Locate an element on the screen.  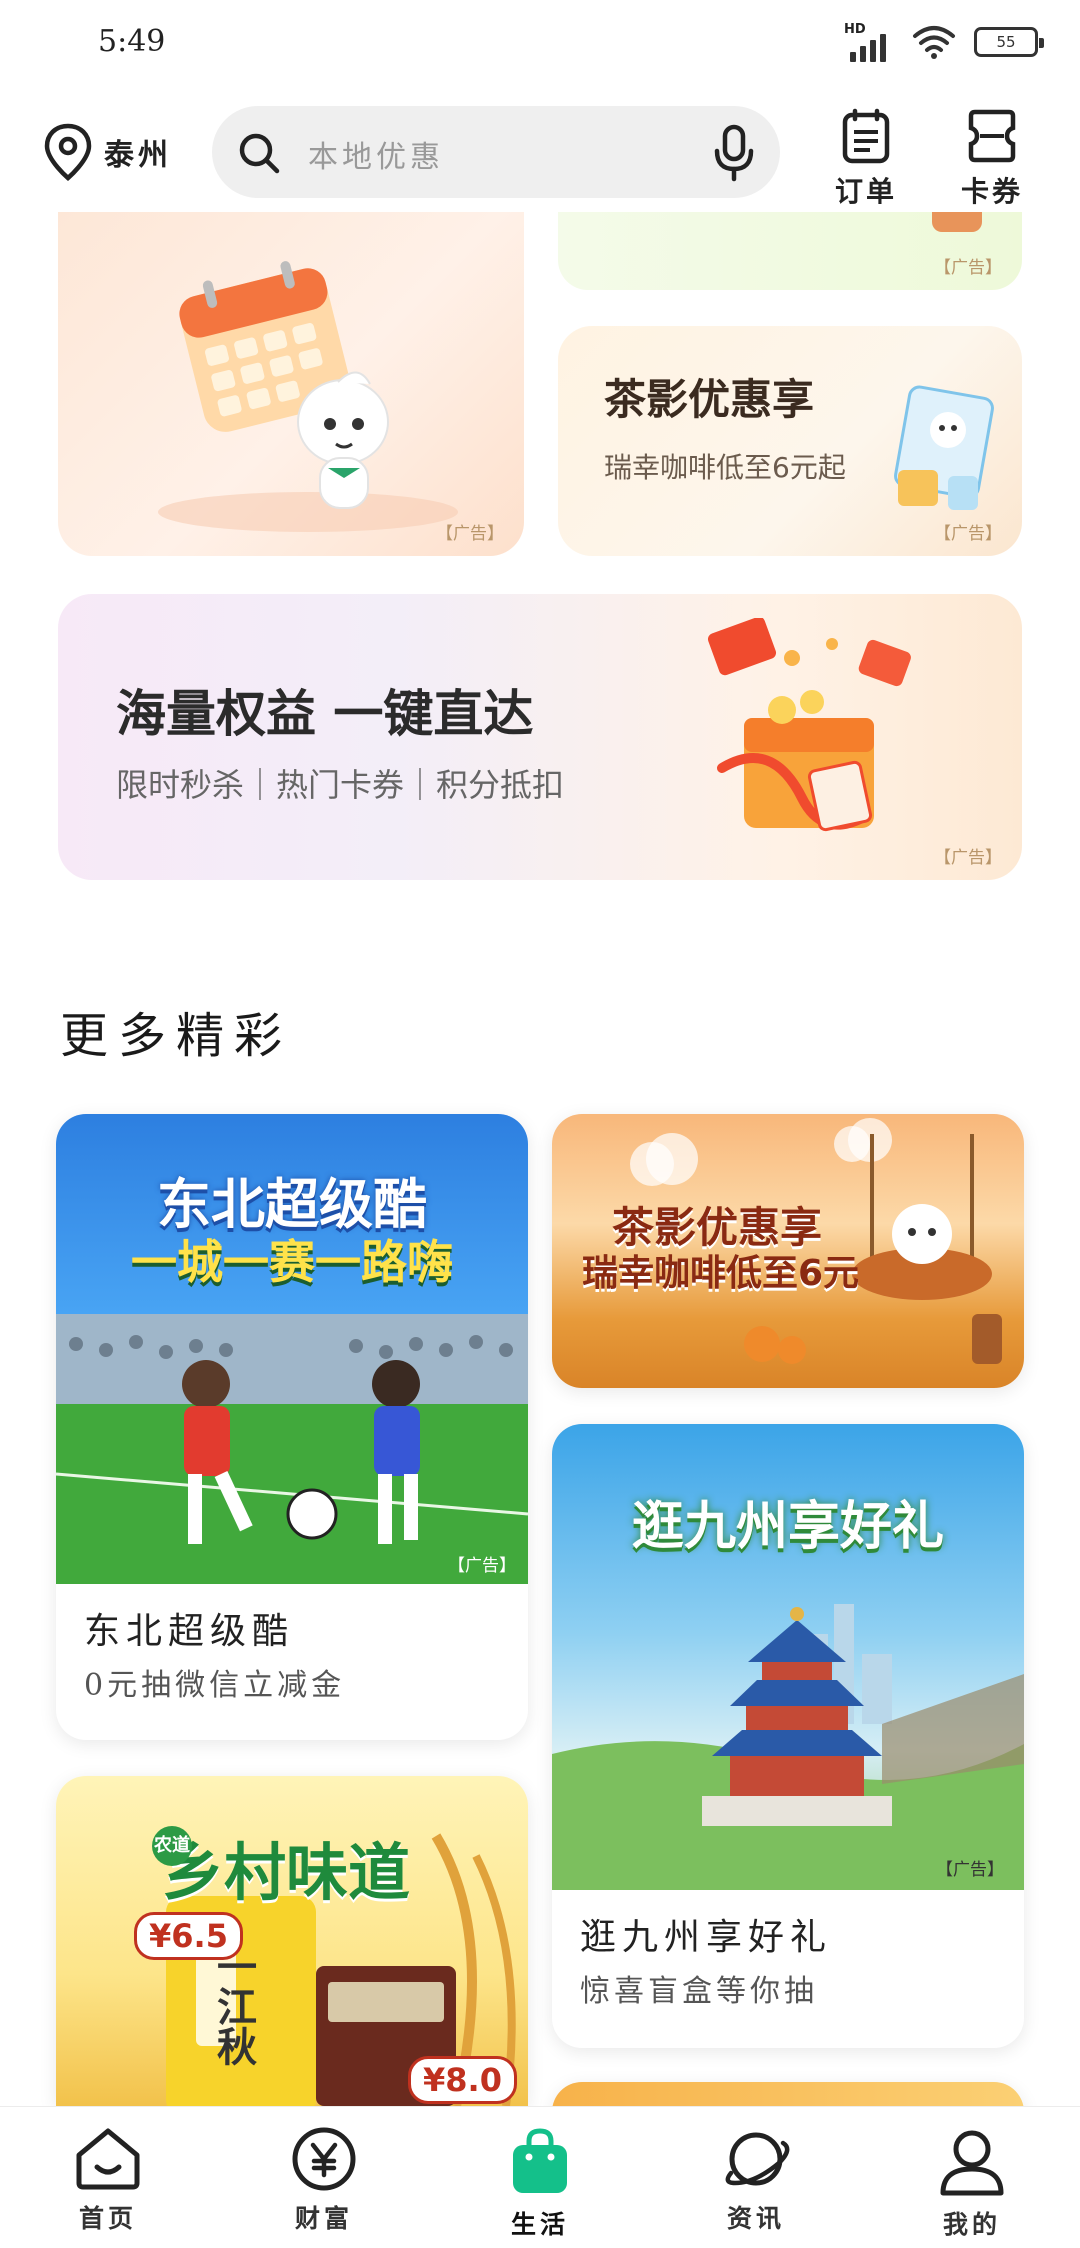
brand-badge: 农道 is located at coordinates (172, 1846).